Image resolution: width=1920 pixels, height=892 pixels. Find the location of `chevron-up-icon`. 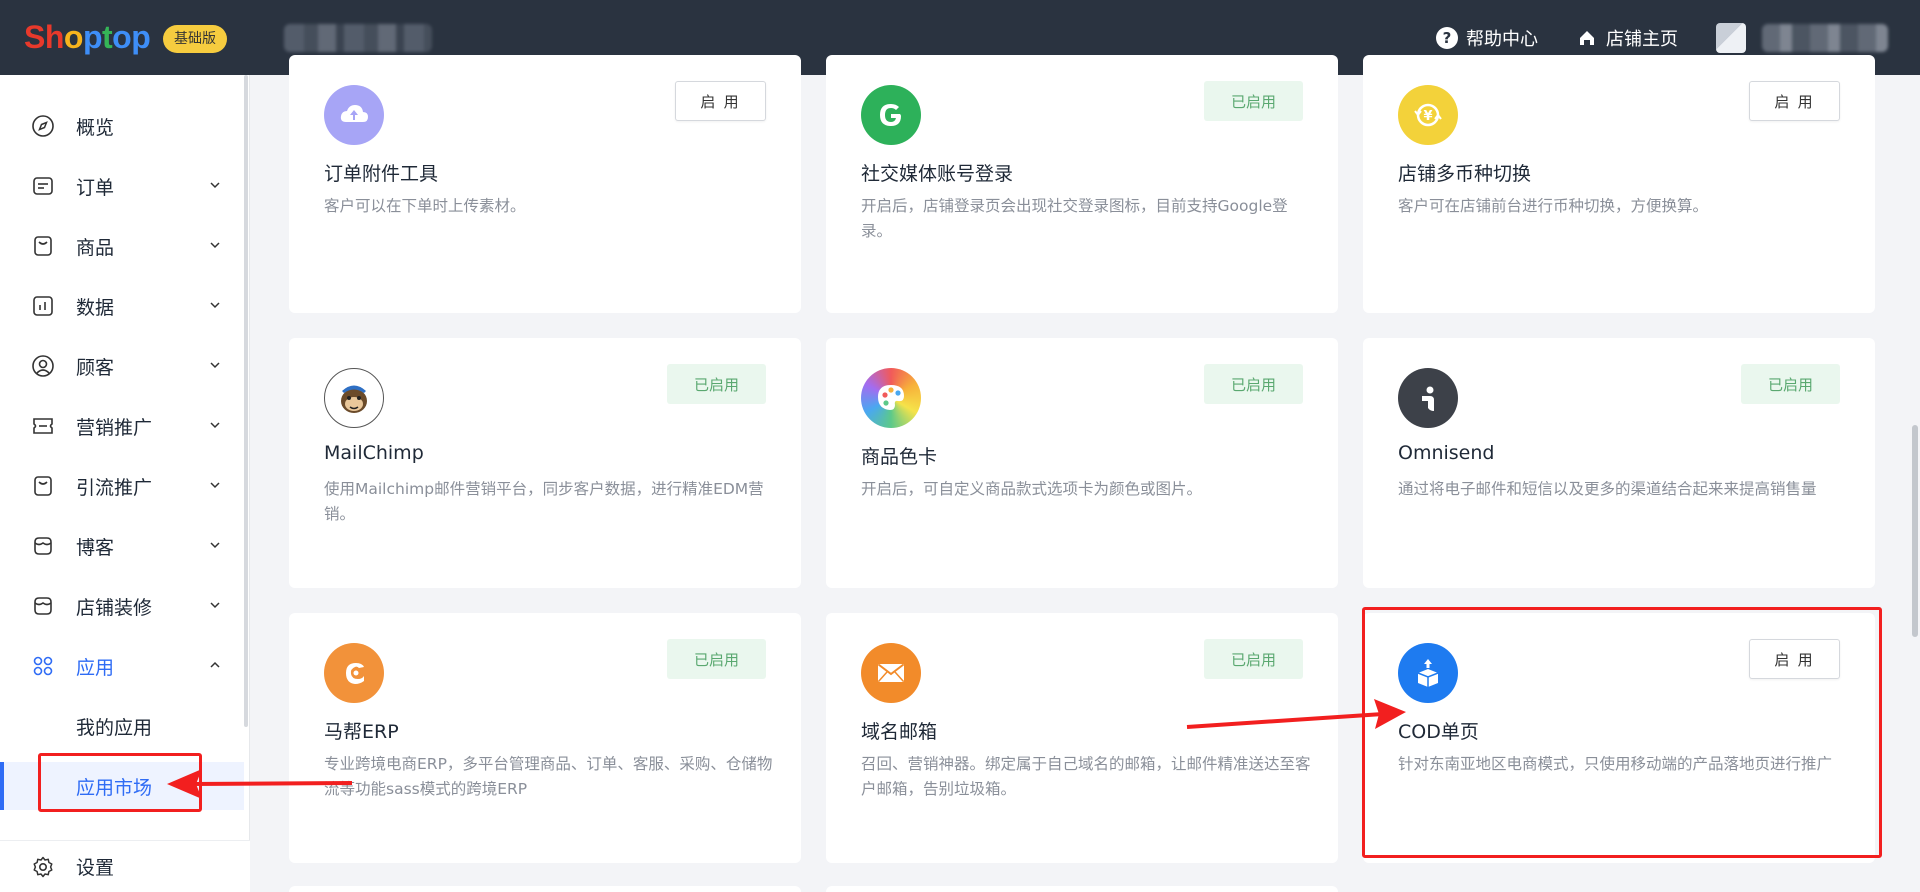

chevron-up-icon is located at coordinates (215, 665).